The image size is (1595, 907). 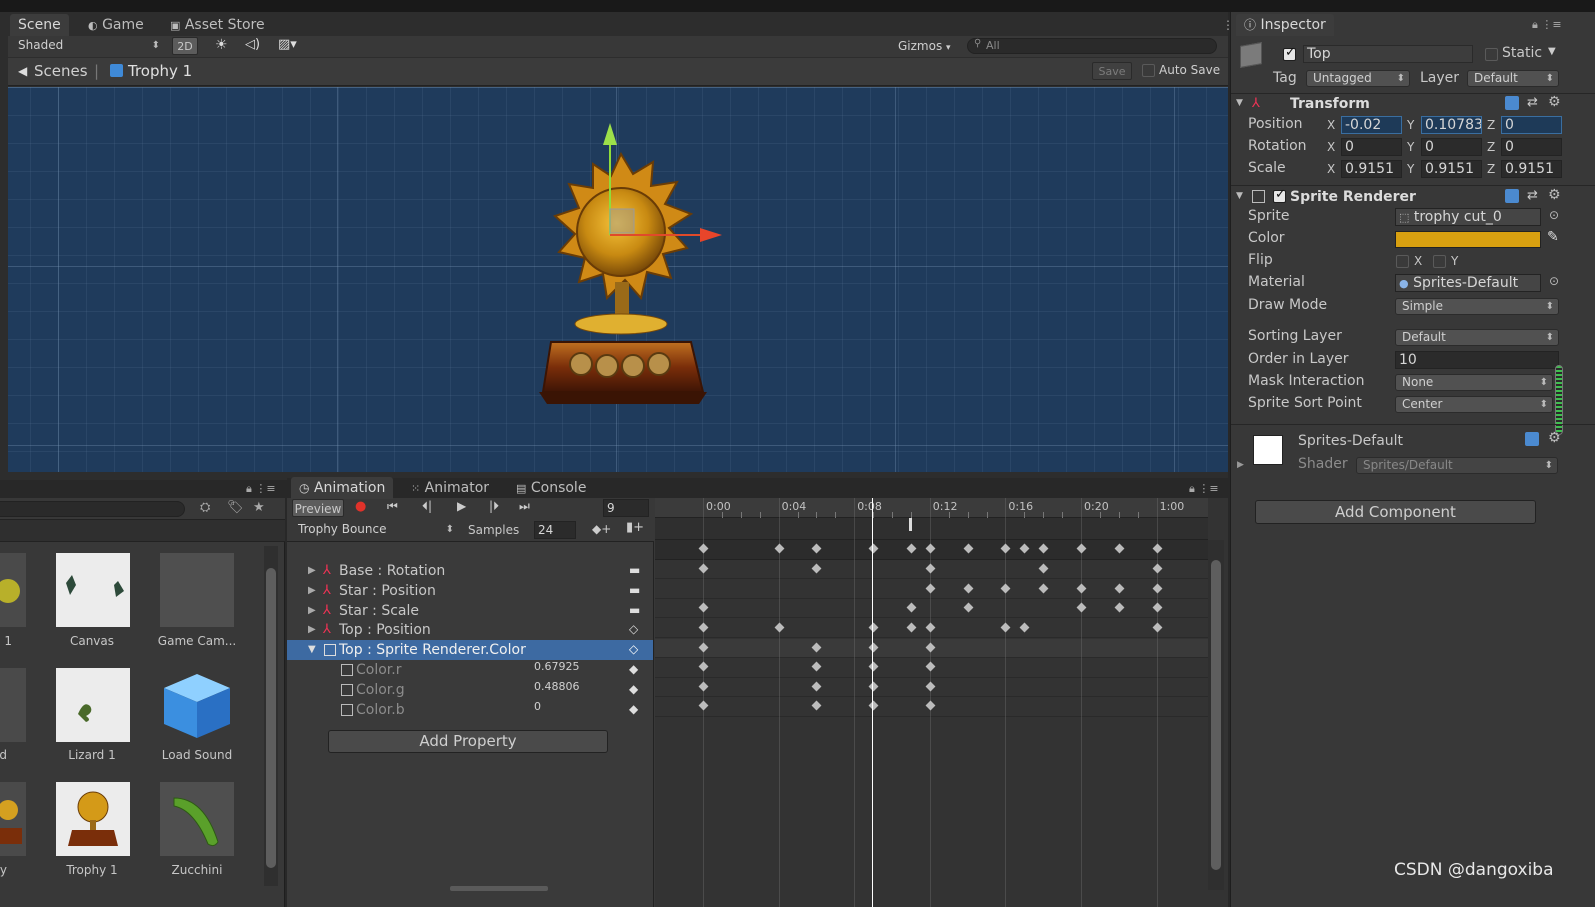 What do you see at coordinates (1112, 71) in the screenshot?
I see `save-button: Save` at bounding box center [1112, 71].